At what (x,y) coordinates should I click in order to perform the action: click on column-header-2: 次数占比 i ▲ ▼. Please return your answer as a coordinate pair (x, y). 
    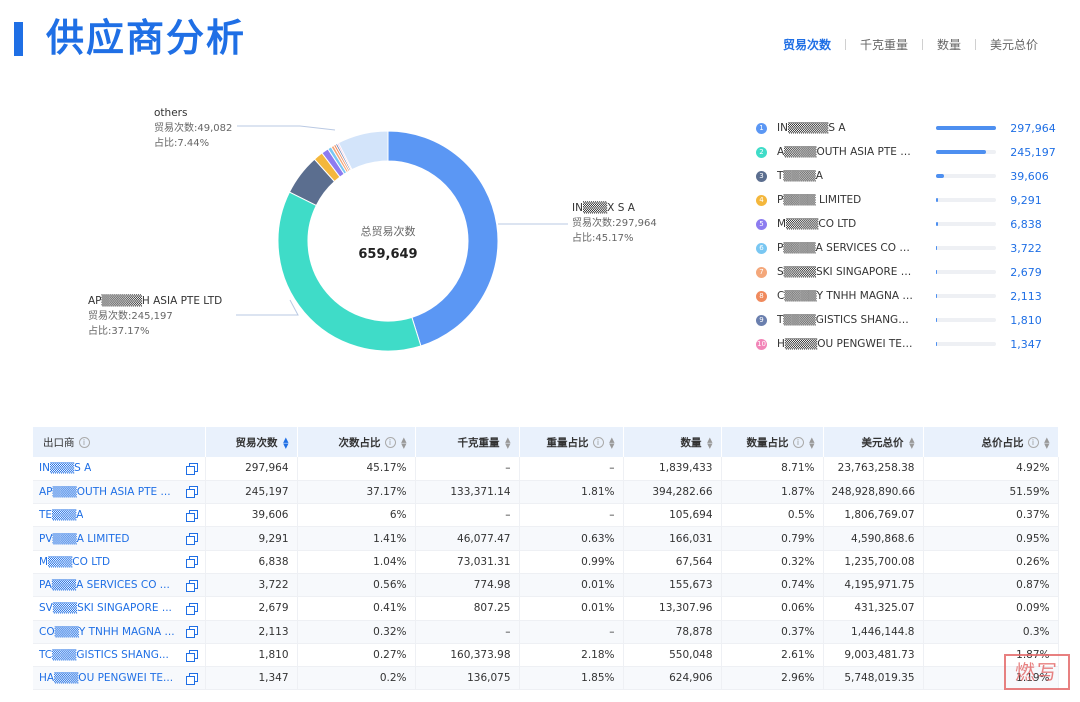
    Looking at the image, I should click on (356, 442).